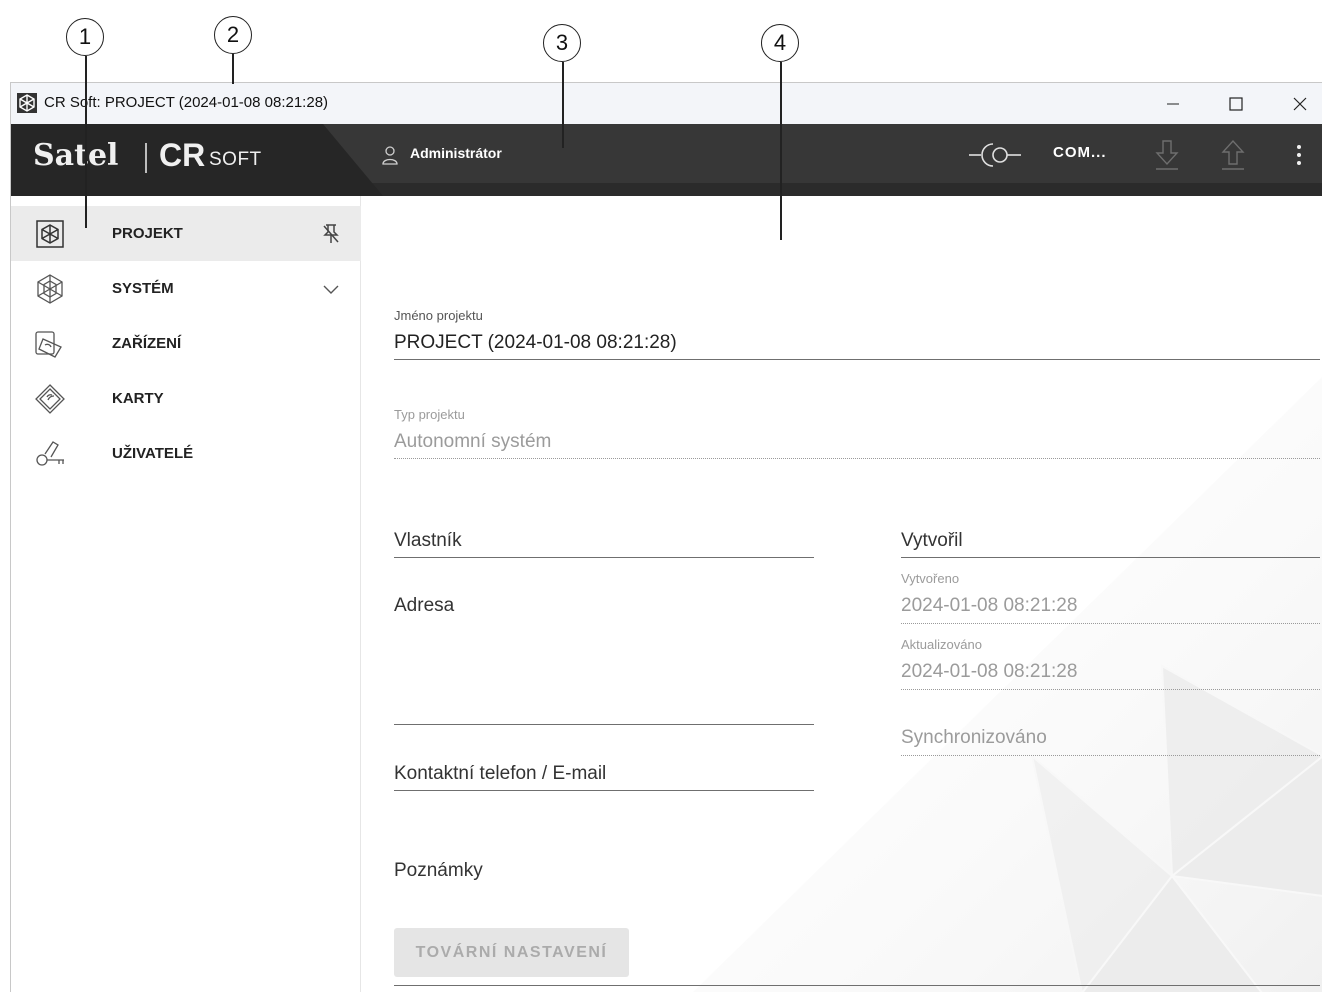 The height and width of the screenshot is (992, 1322). I want to click on callout-2: 2, so click(233, 35).